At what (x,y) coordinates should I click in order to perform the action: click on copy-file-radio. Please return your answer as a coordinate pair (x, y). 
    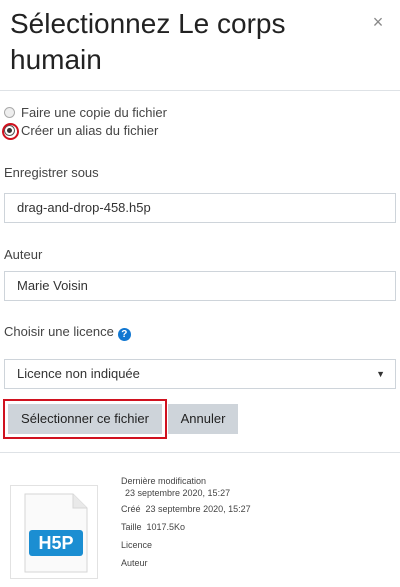
    Looking at the image, I should click on (9, 112).